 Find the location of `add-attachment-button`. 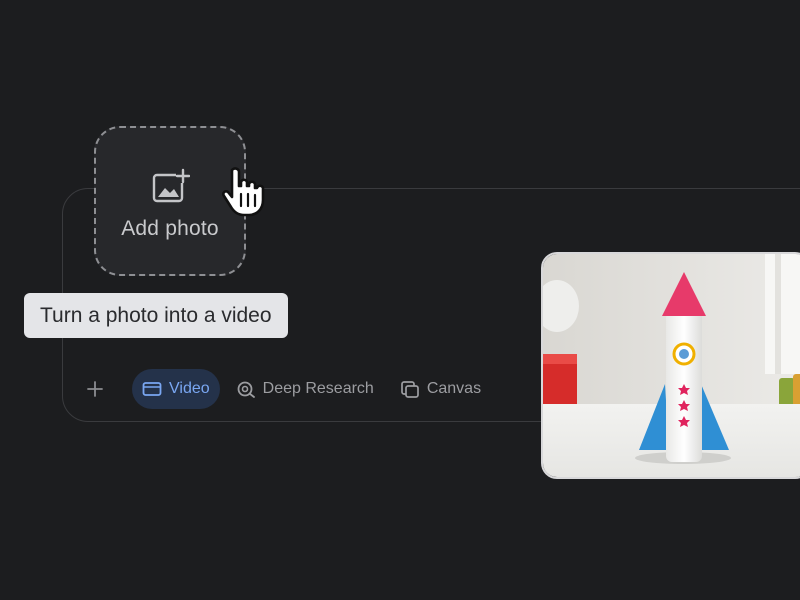

add-attachment-button is located at coordinates (95, 389).